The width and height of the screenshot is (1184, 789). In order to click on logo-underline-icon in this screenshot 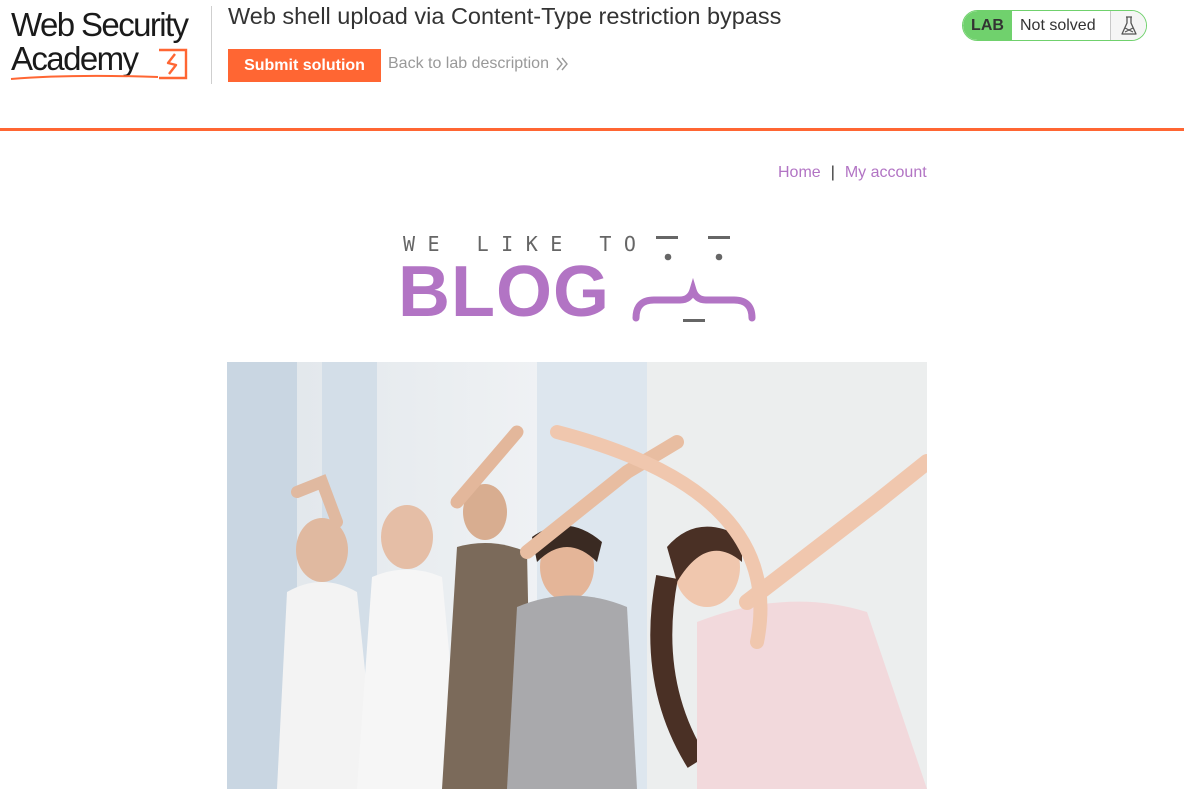, I will do `click(84, 77)`.